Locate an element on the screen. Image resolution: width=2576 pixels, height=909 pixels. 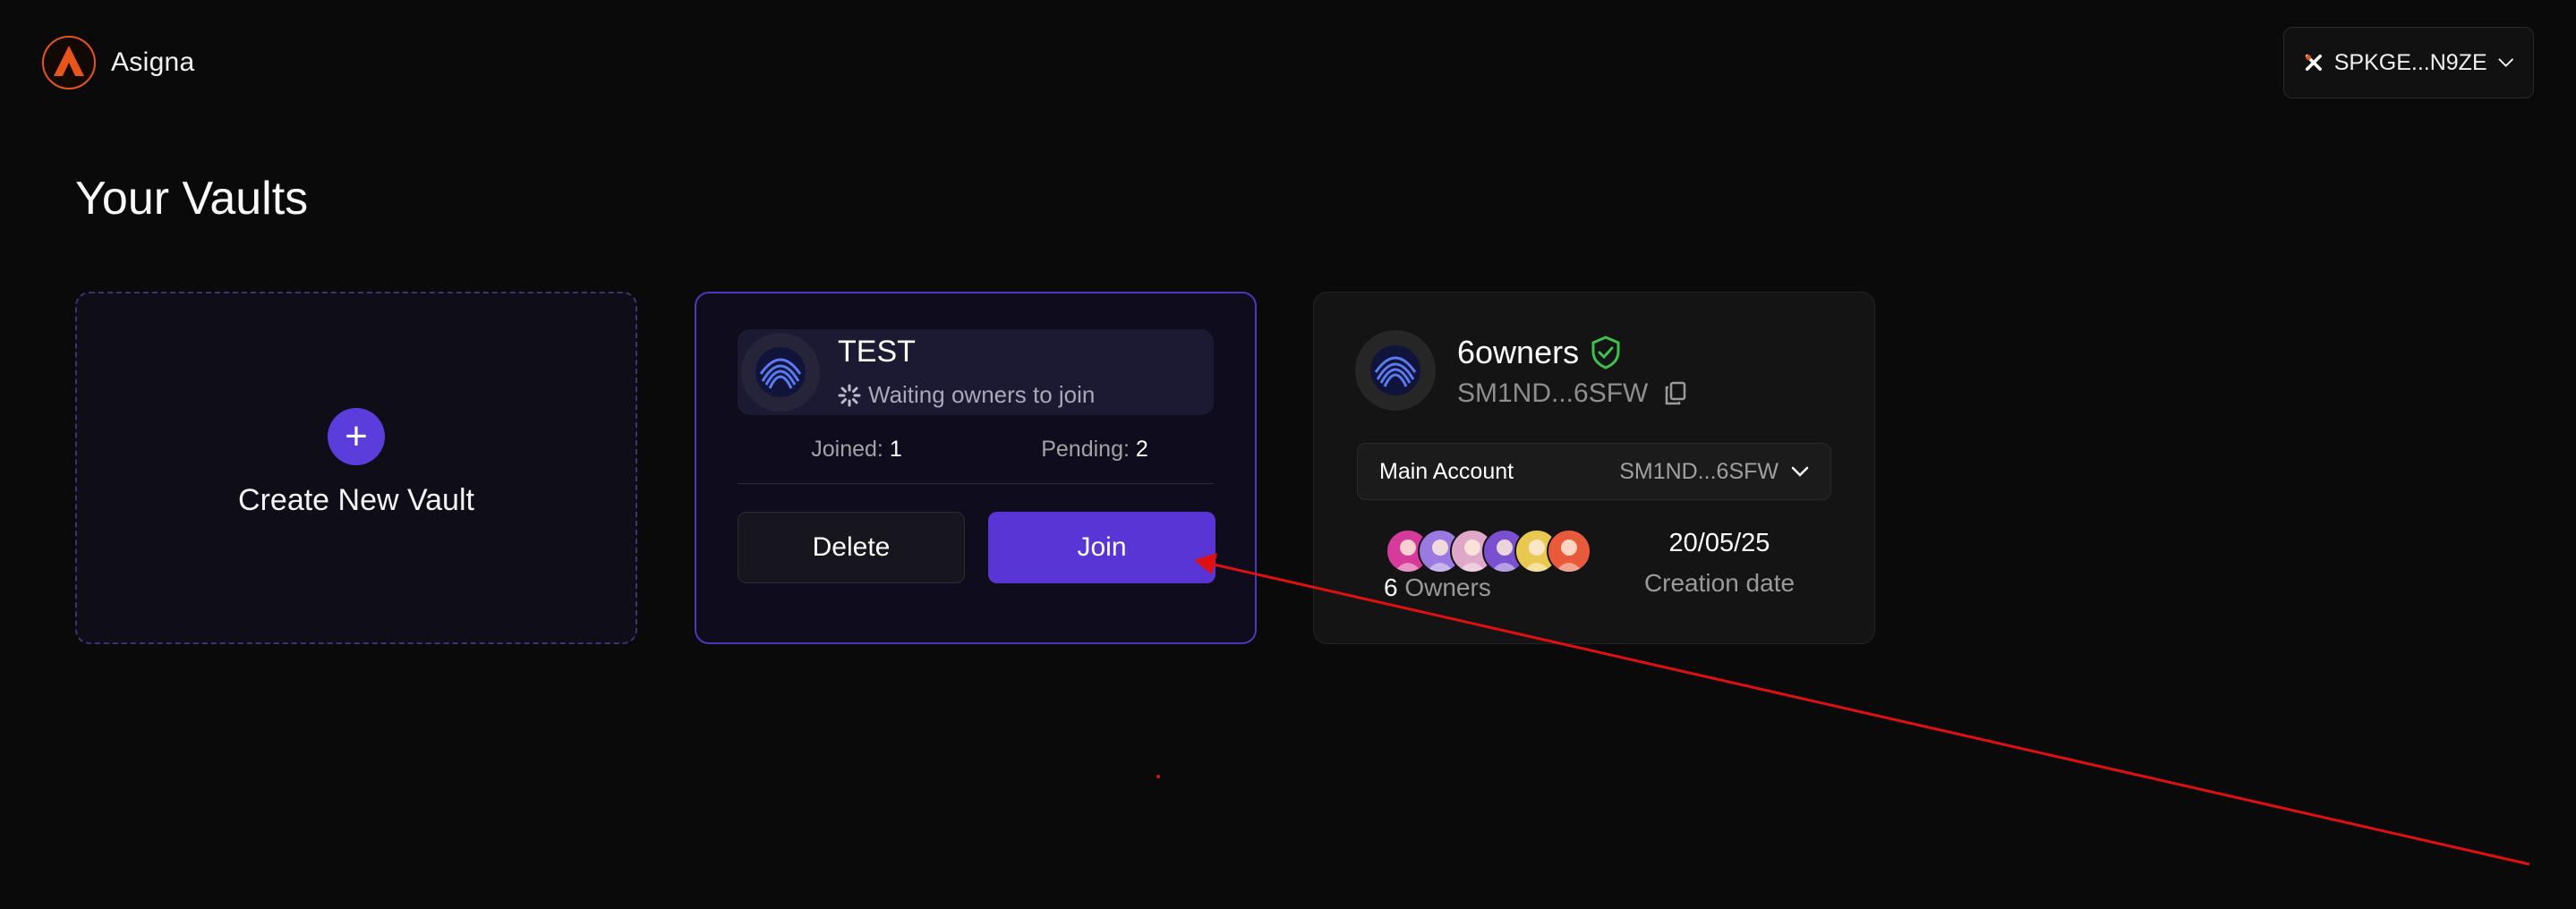
pending-status: Waiting owners to join is located at coordinates (966, 395).